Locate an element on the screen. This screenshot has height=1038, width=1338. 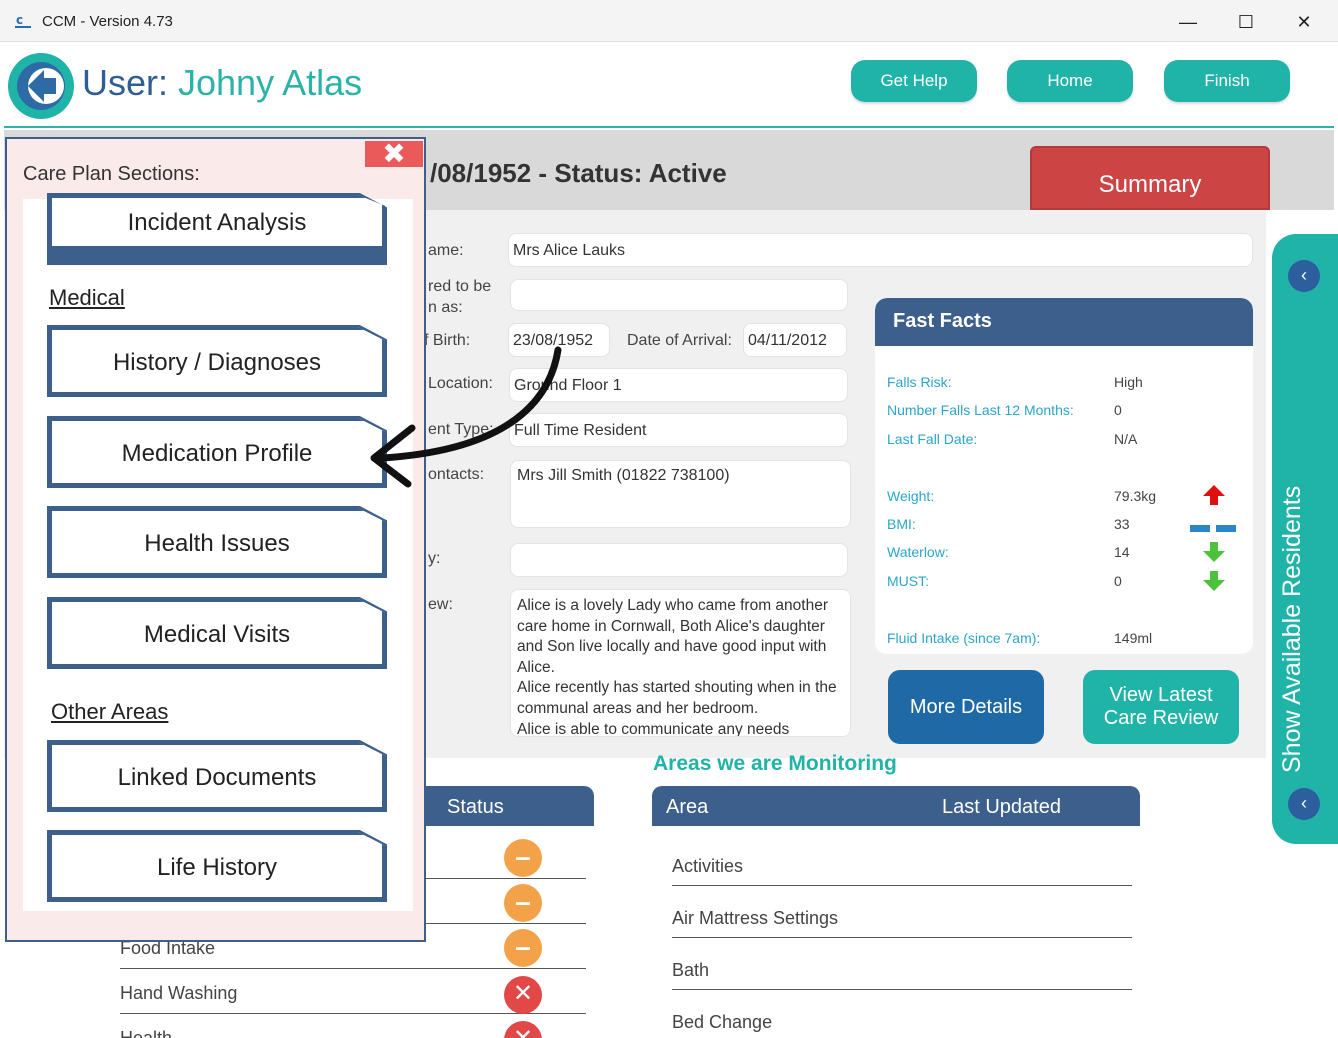
preferred-label: red to be is located at coordinates (460, 286).